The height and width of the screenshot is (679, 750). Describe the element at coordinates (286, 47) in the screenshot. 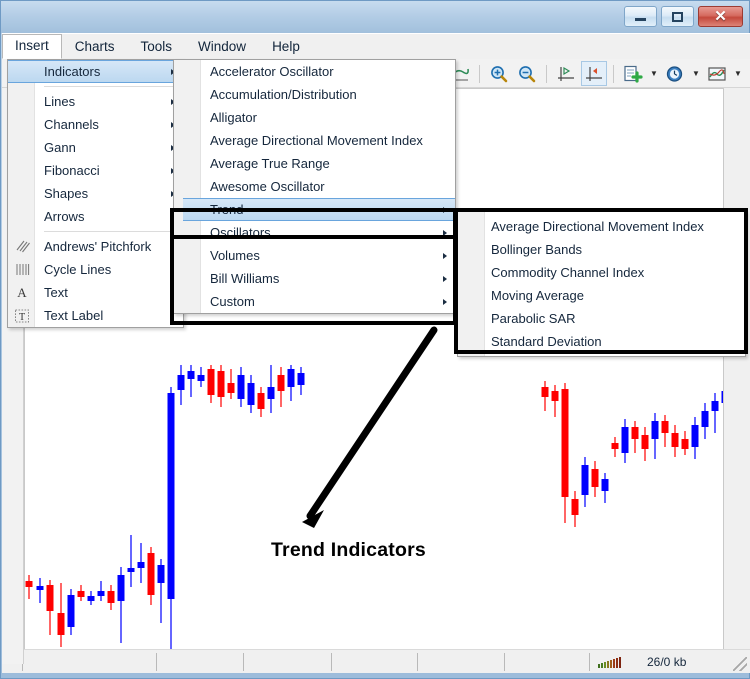

I see `menubar-item-help: Help` at that location.